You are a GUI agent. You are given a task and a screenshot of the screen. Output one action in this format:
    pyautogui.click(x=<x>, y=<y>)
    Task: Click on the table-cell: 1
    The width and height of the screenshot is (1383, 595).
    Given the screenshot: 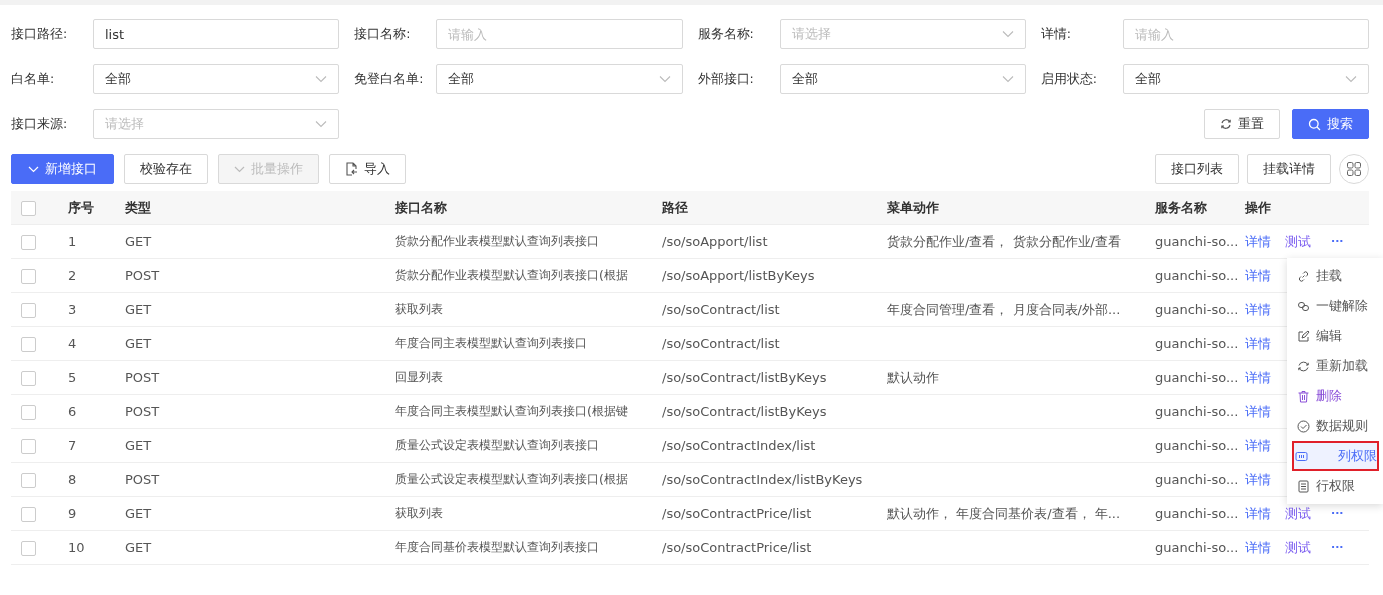 What is the action you would take?
    pyautogui.click(x=72, y=241)
    